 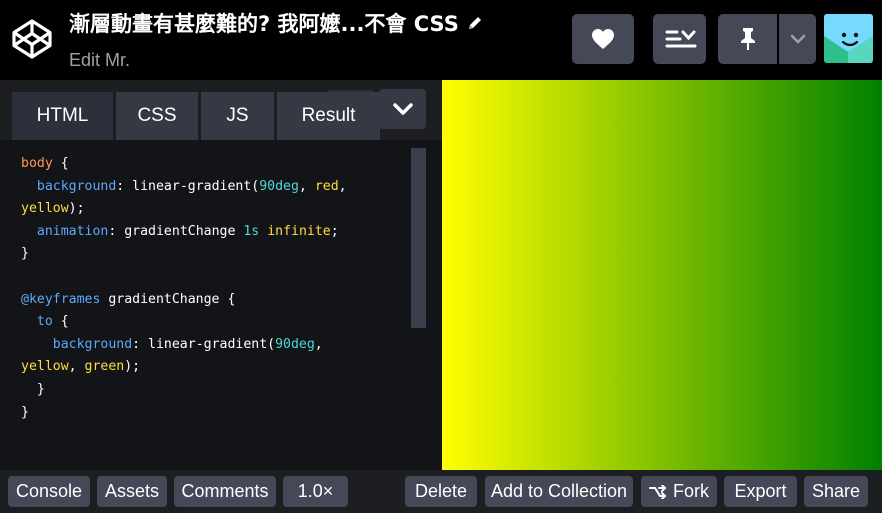 I want to click on code-line: @keyframes gradientChange {, so click(x=128, y=299).